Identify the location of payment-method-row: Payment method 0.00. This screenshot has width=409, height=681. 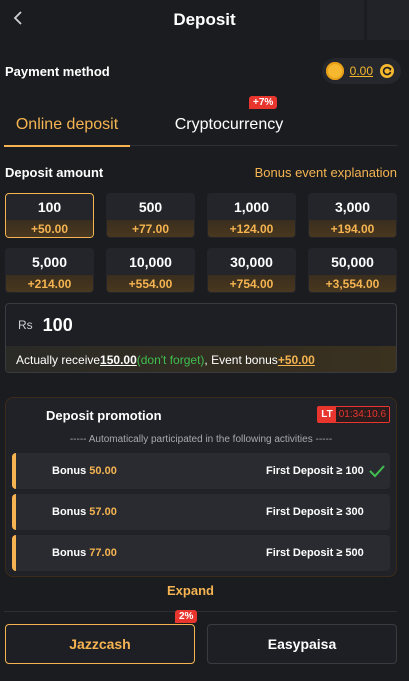
(203, 71).